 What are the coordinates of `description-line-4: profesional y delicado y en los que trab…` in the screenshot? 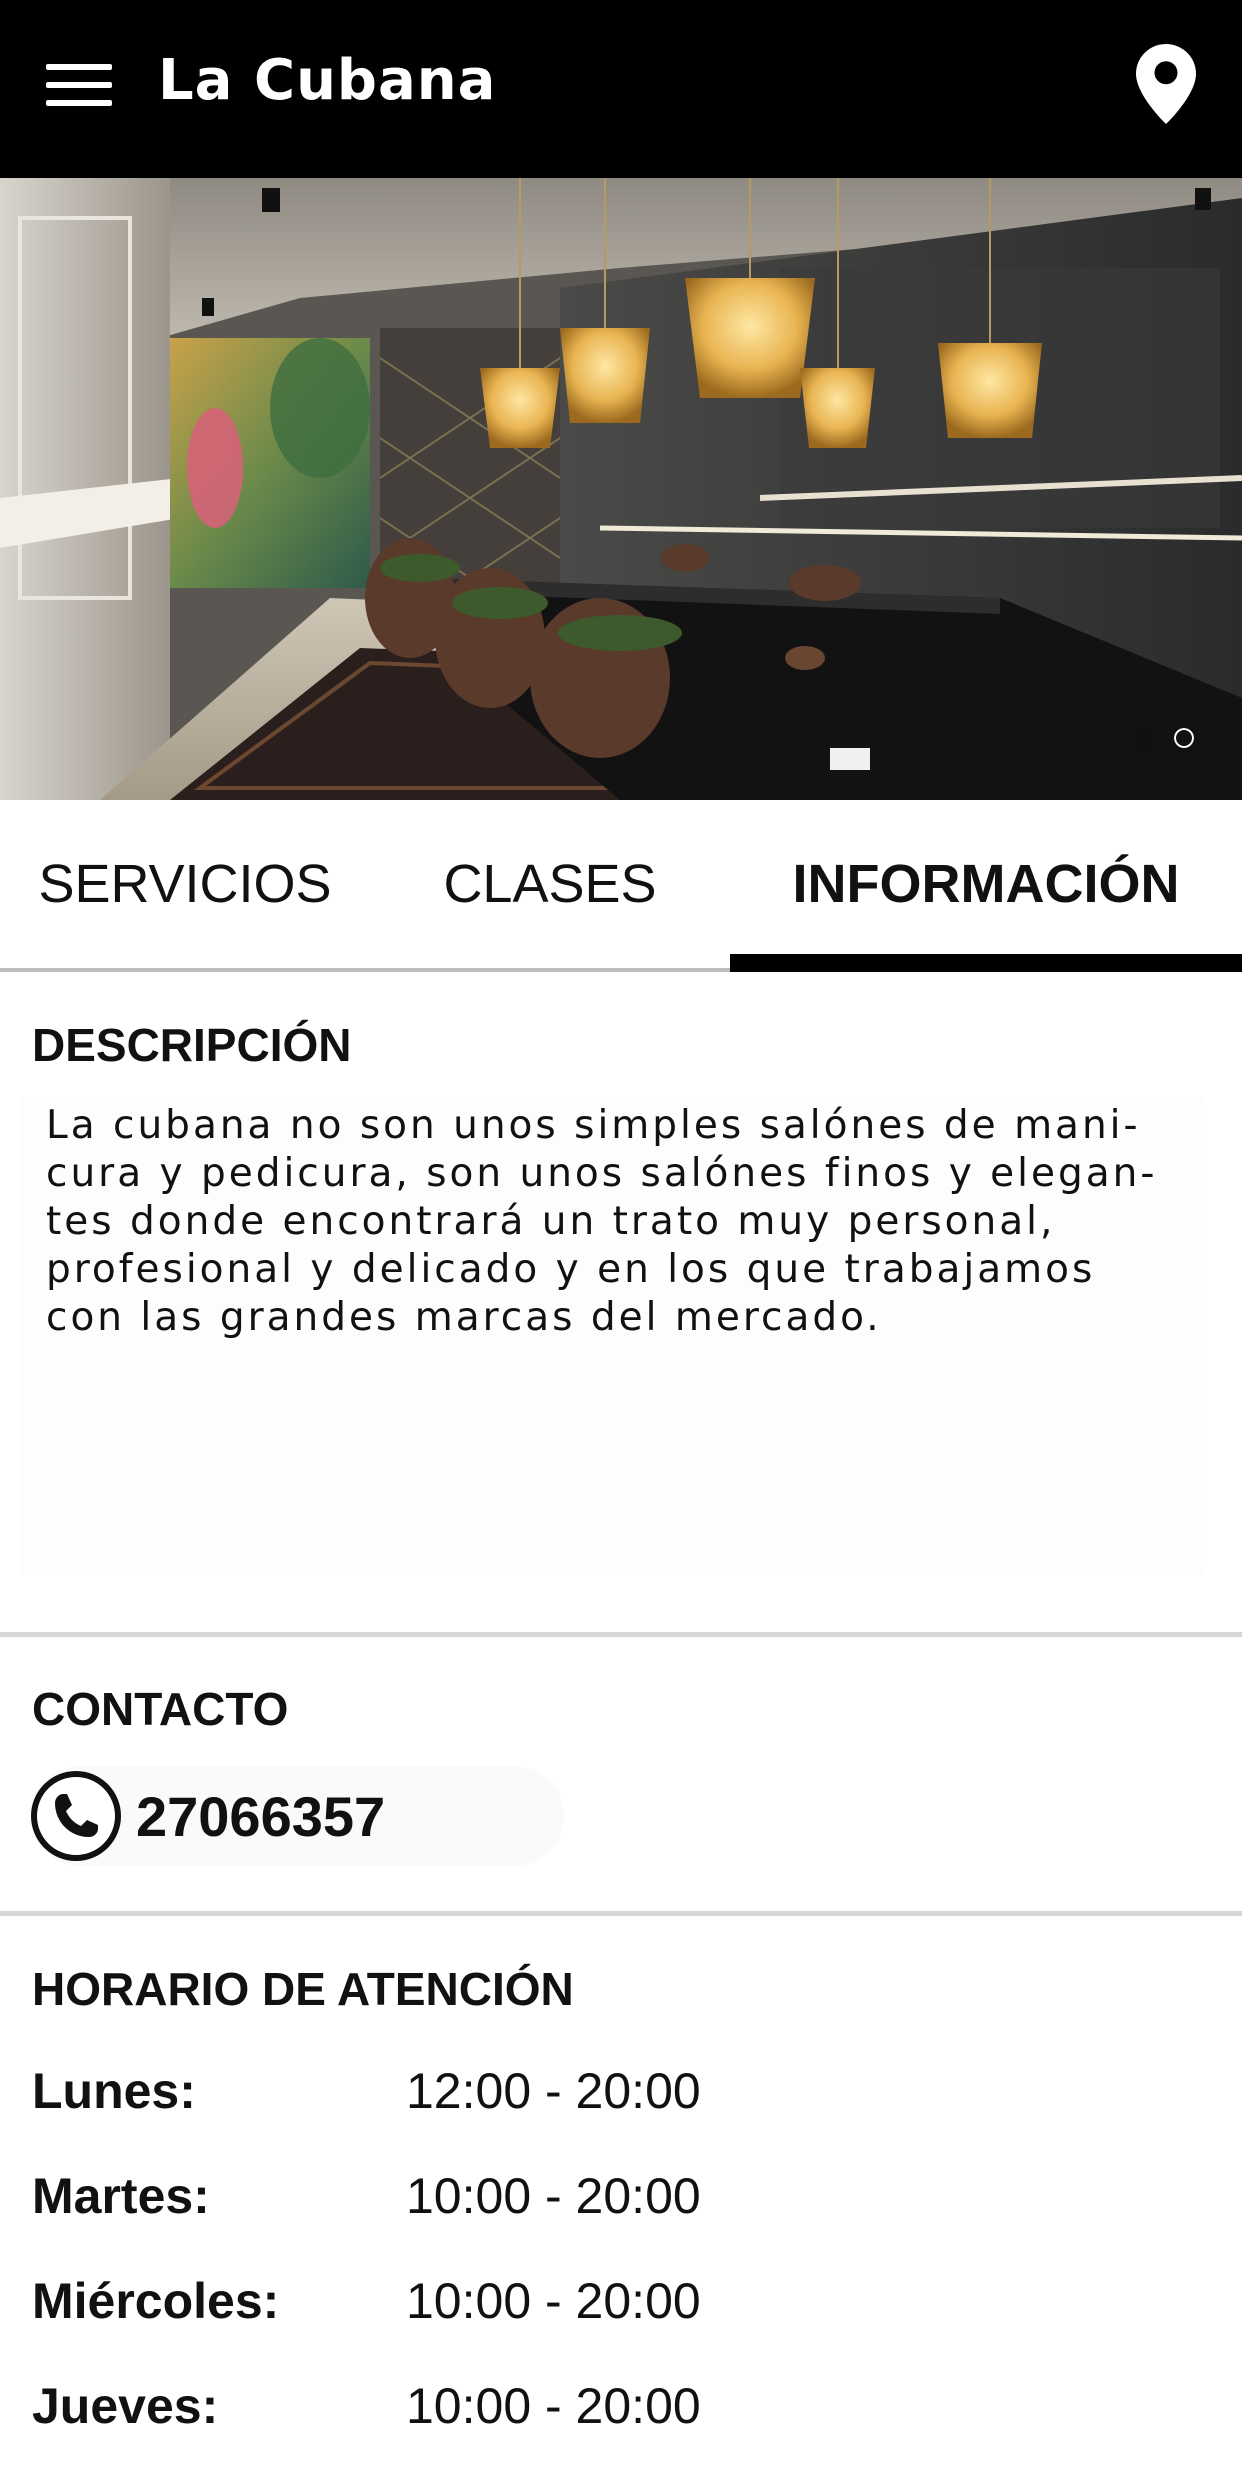 It's located at (571, 1269).